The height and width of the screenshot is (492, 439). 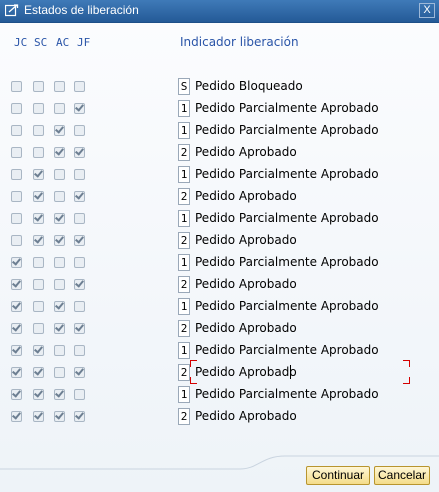 I want to click on cancel-button: Cancelar, so click(x=402, y=475).